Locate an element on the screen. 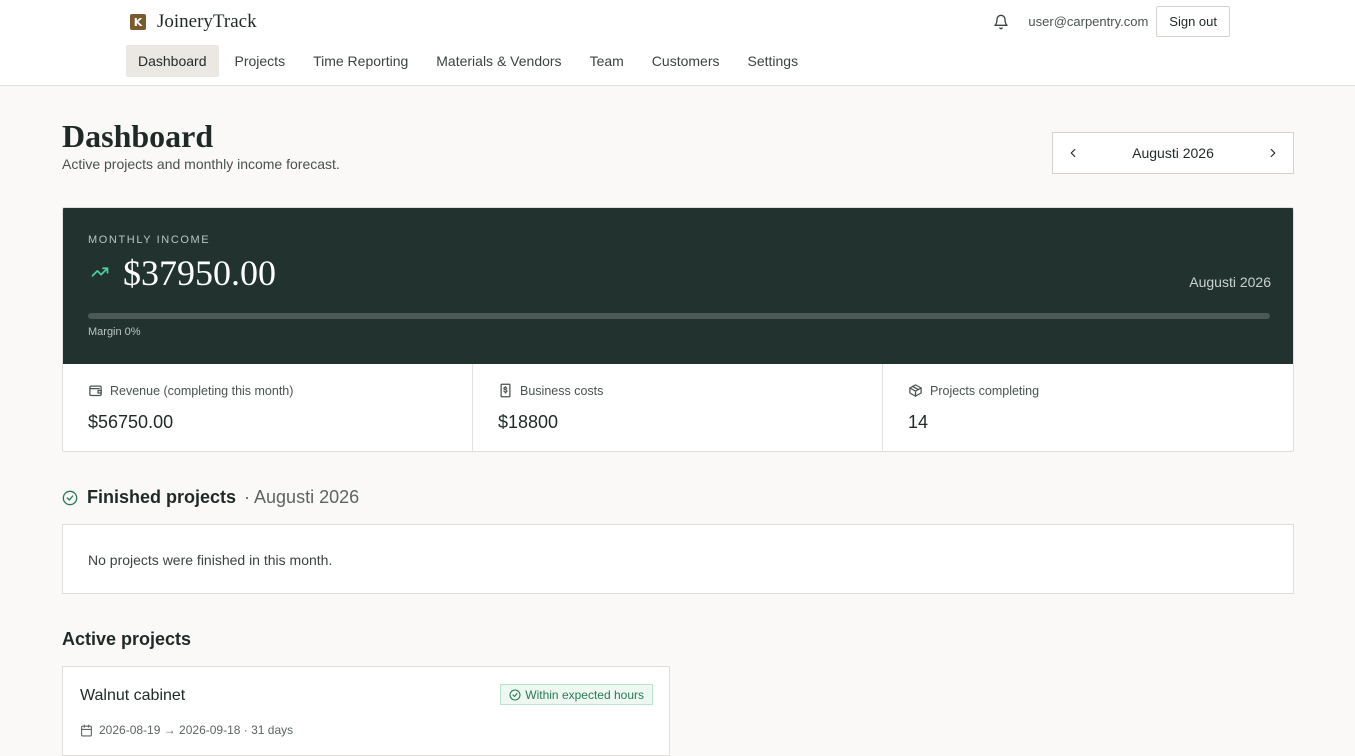 The width and height of the screenshot is (1355, 756). brand: K JoineryTrack is located at coordinates (193, 22).